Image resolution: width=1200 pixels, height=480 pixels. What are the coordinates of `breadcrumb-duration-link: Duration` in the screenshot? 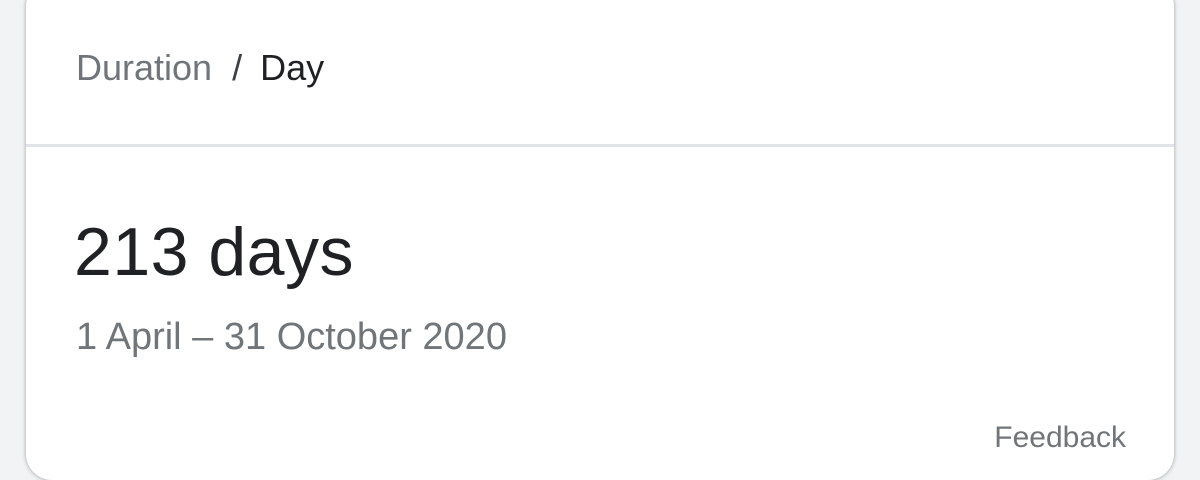 It's located at (144, 67).